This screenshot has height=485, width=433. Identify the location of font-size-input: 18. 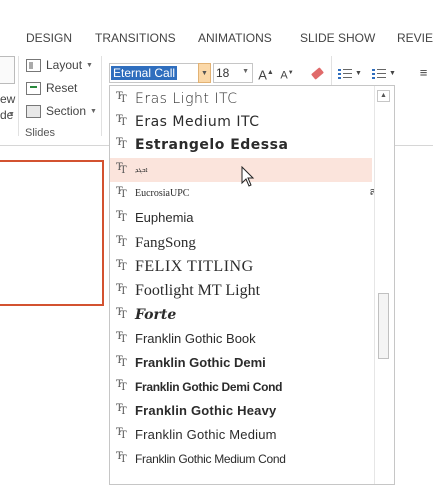
(222, 73).